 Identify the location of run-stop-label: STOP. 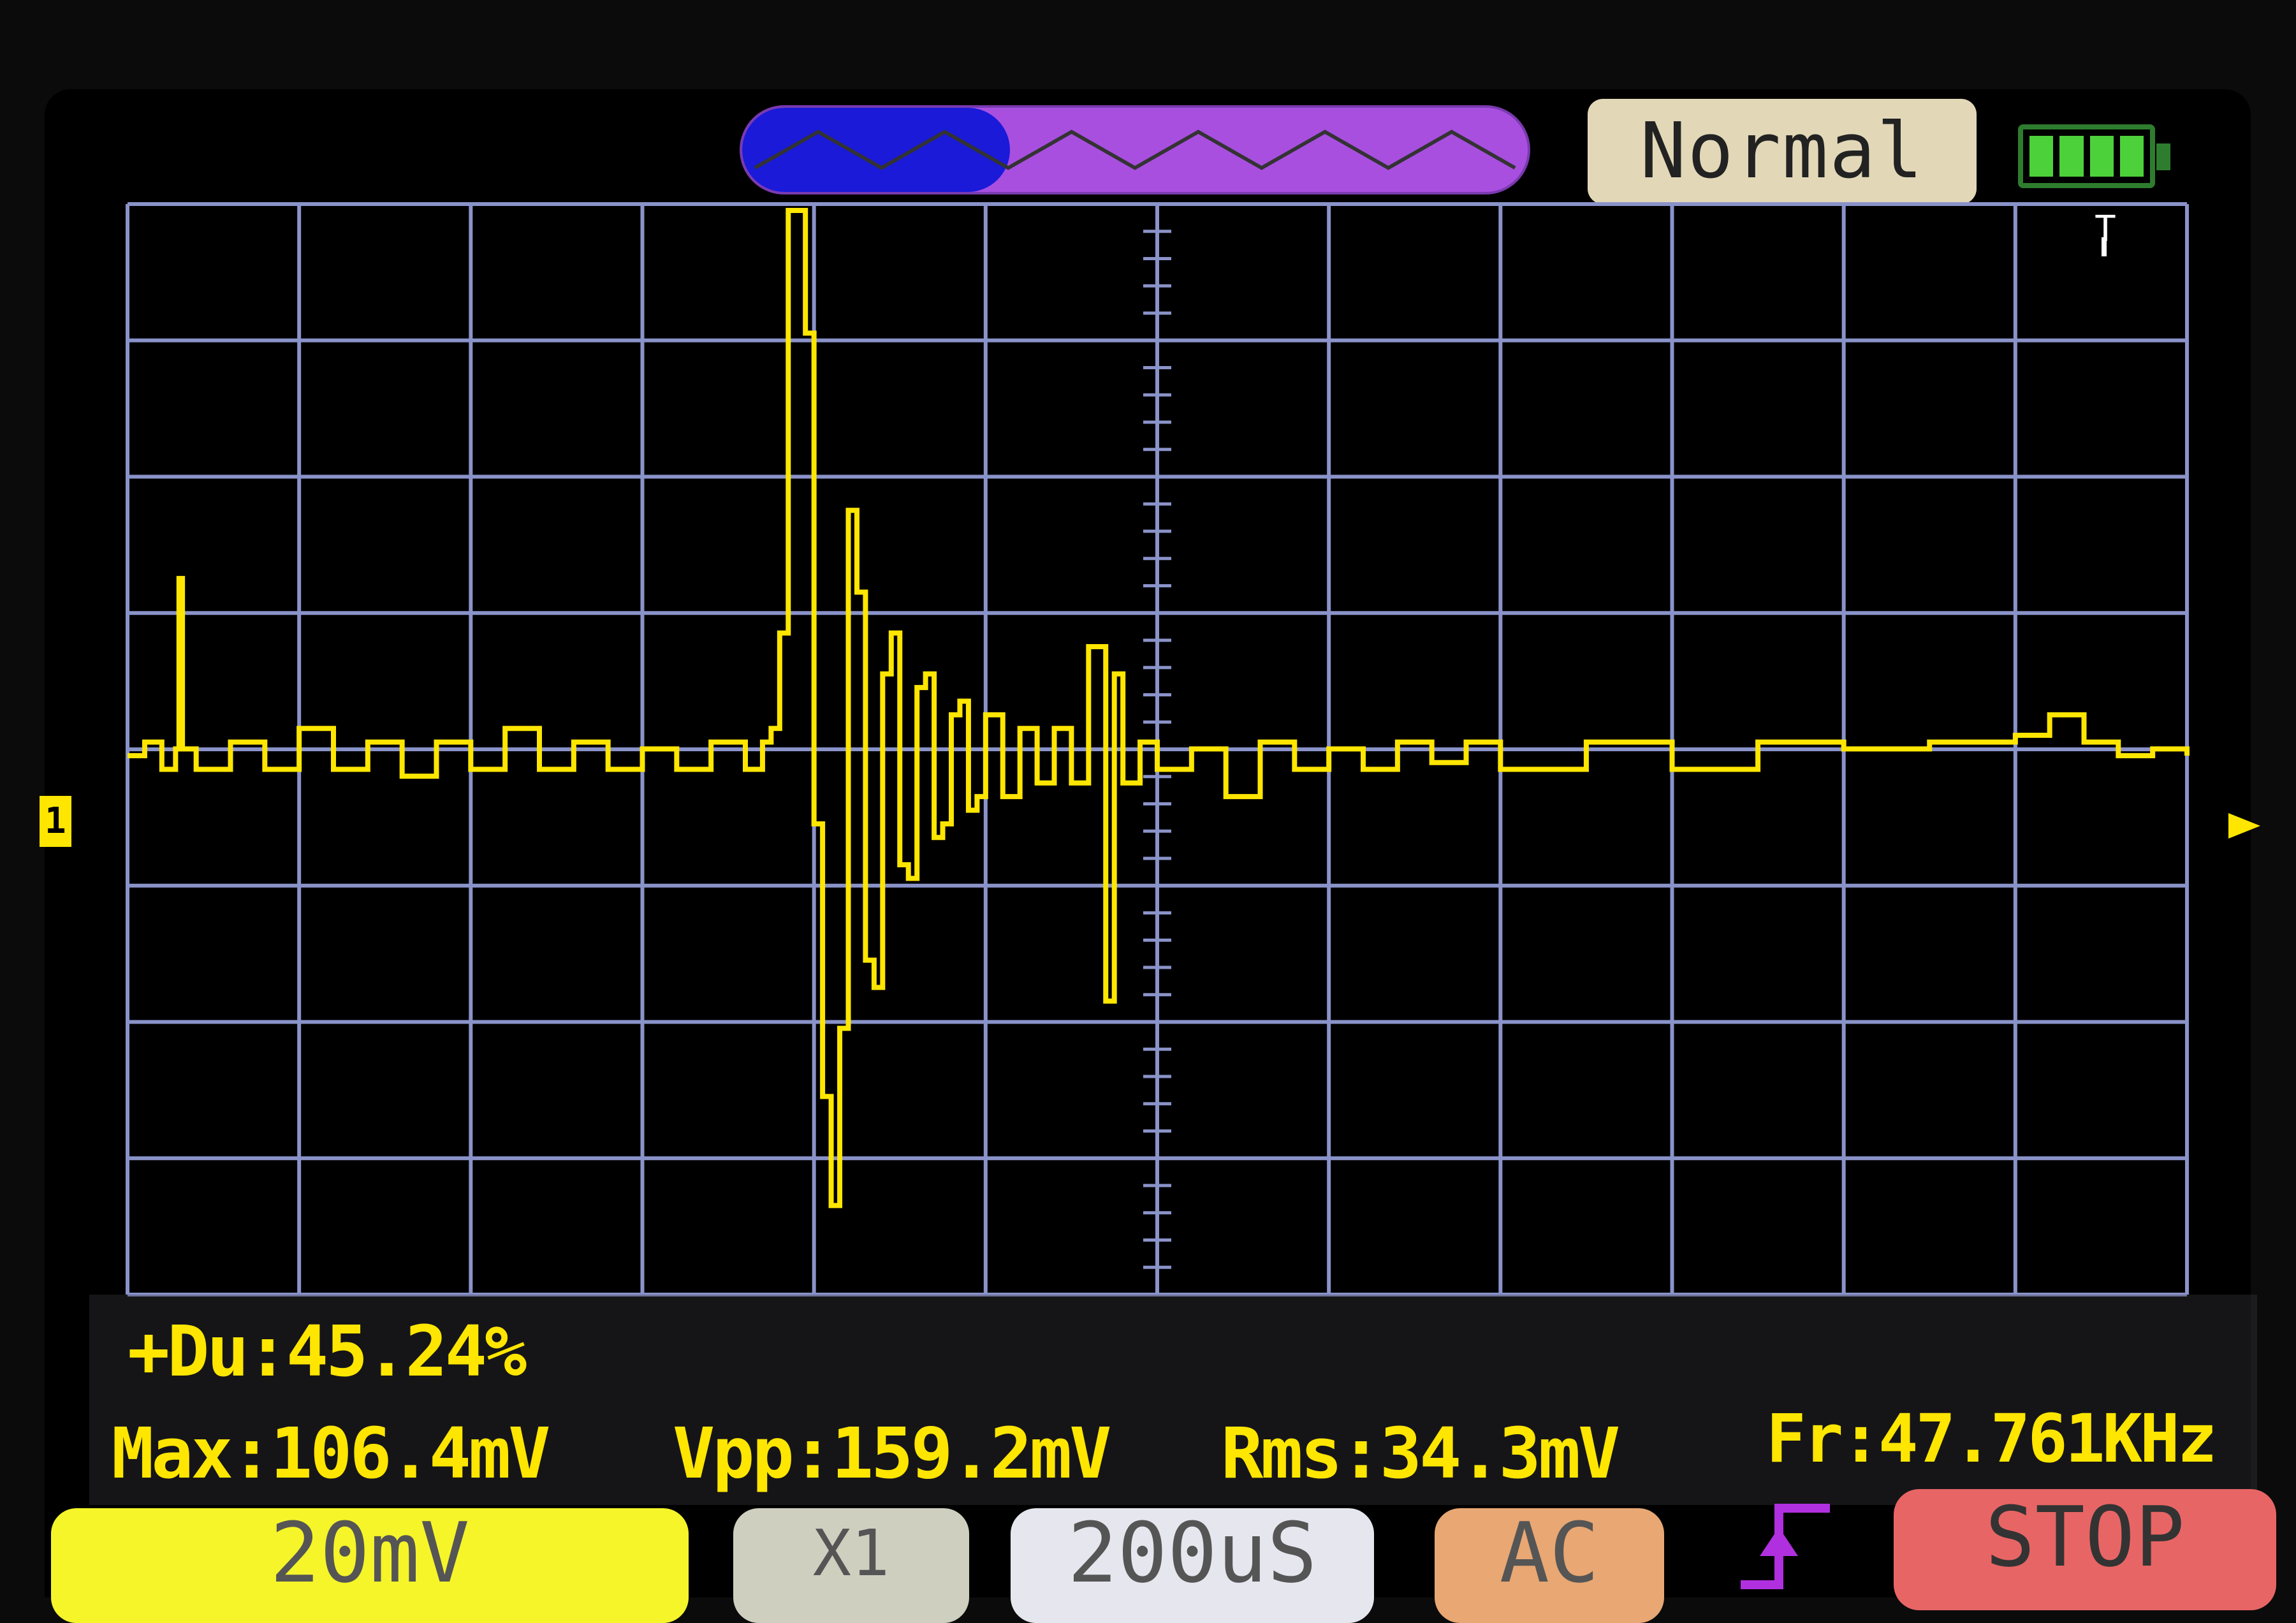
(2085, 1537).